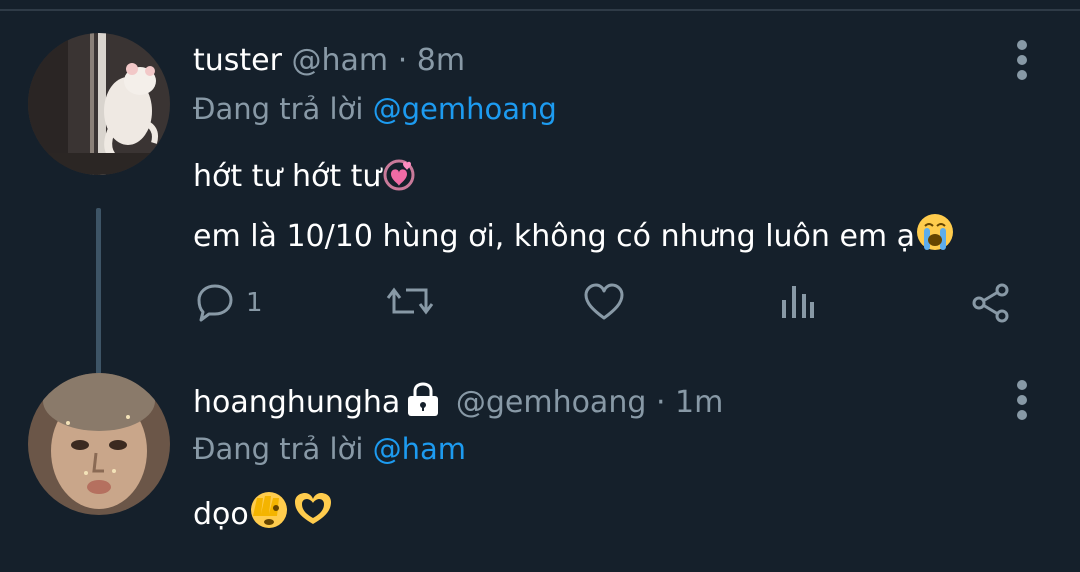  I want to click on tweet-text-line-1-text: hớt tư hớt tư, so click(287, 176).